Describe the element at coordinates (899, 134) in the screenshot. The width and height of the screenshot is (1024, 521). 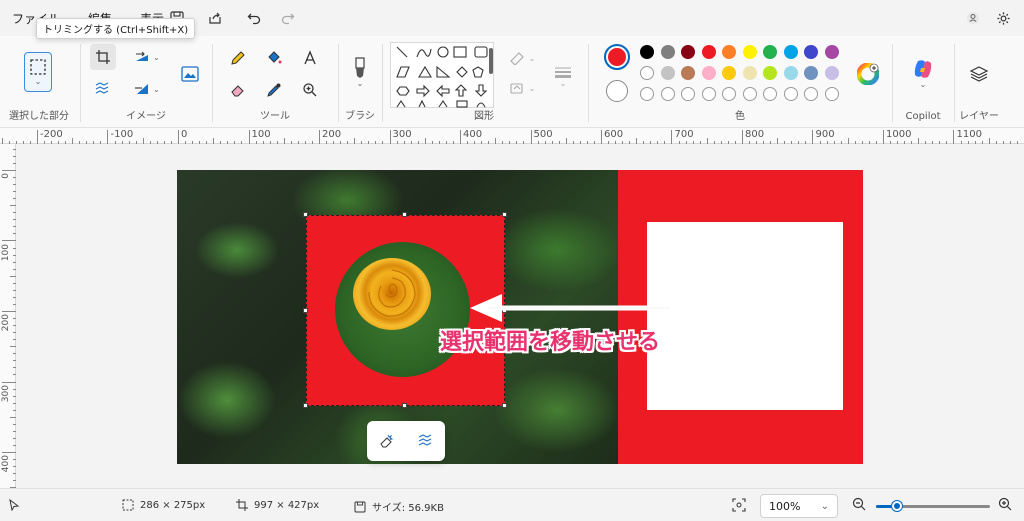
I see `ruler-label: 1000` at that location.